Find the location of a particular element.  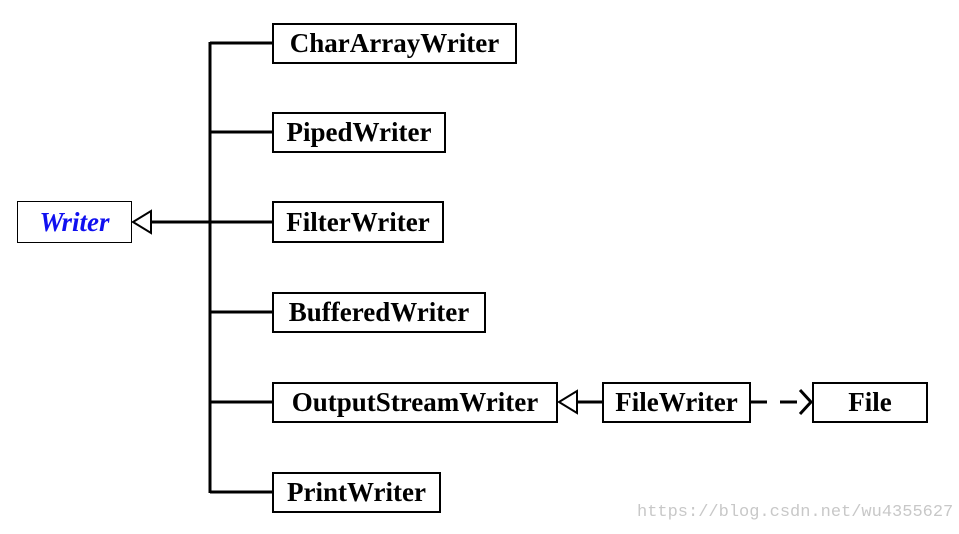

writer-class-box: Writer is located at coordinates (74, 222).